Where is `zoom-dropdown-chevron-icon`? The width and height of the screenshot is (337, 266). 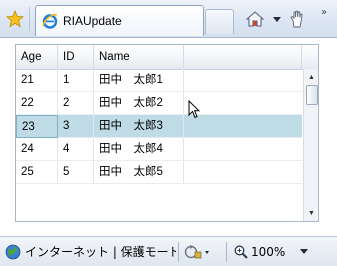 zoom-dropdown-chevron-icon is located at coordinates (304, 251).